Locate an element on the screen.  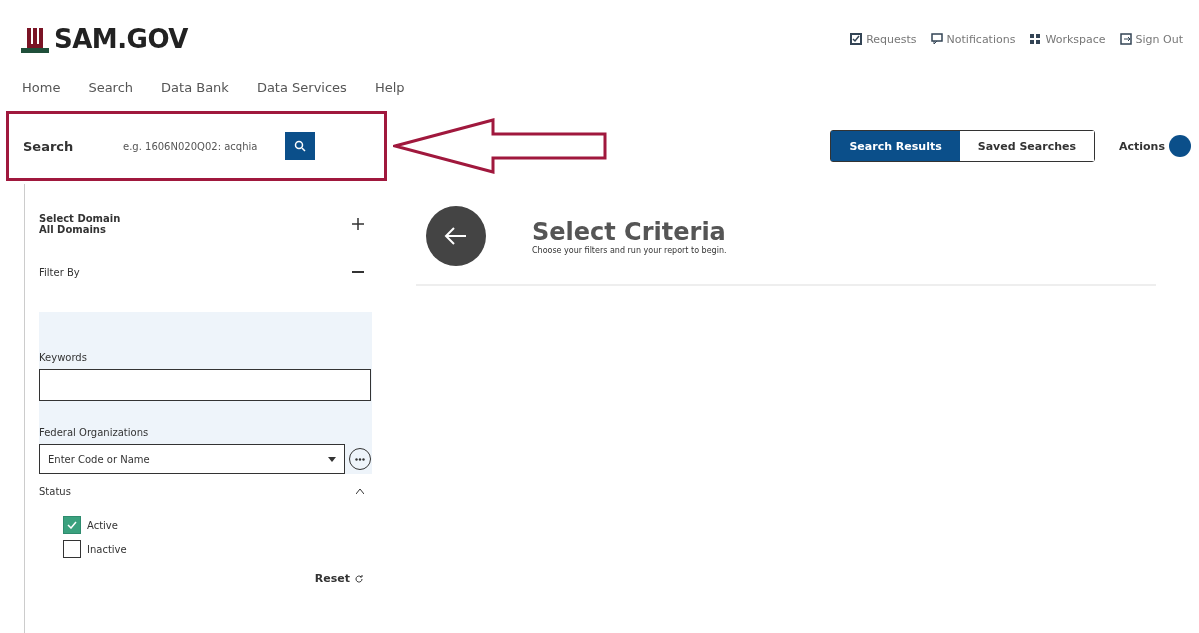
nav-link: Data Bank is located at coordinates (195, 94).